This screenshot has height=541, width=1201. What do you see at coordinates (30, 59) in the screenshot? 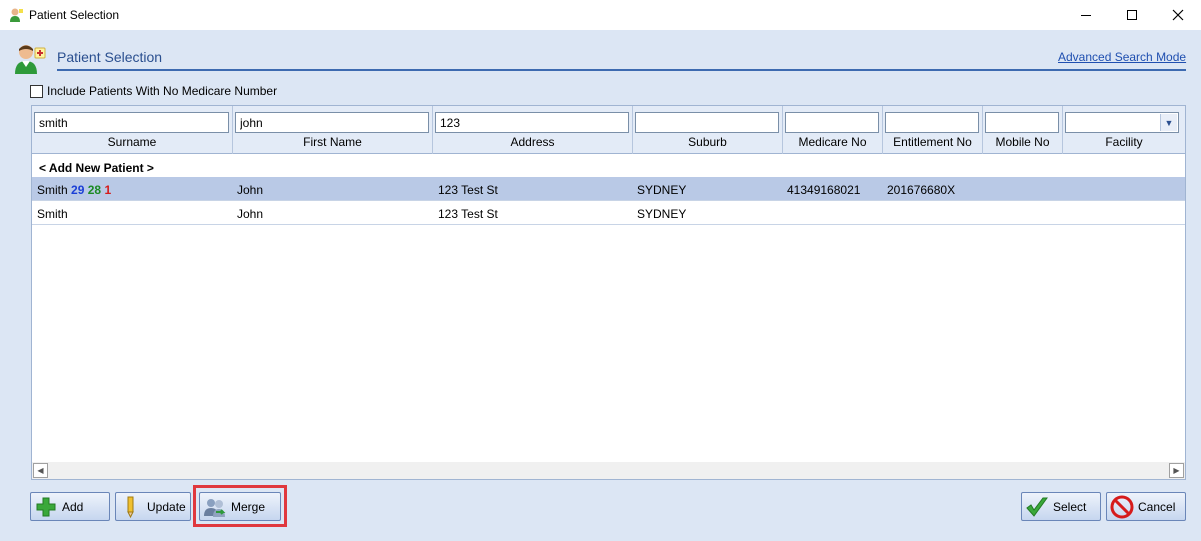
I see `patient-header-icon` at bounding box center [30, 59].